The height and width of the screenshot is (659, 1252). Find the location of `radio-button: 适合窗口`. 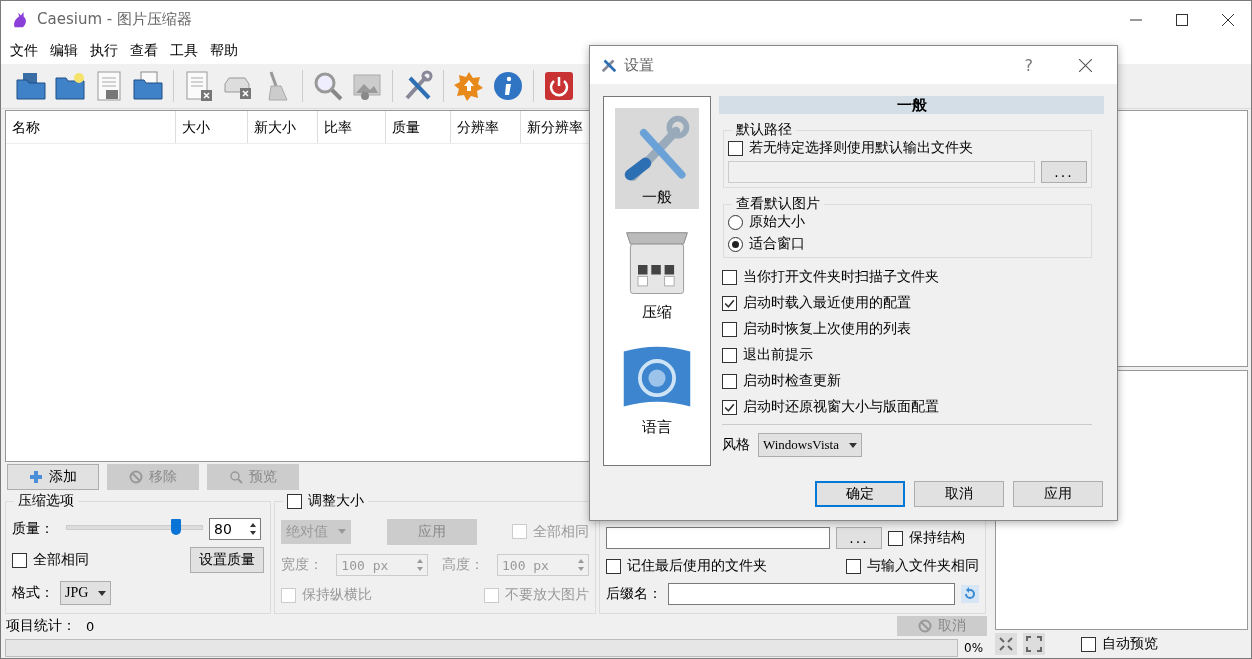

radio-button: 适合窗口 is located at coordinates (907, 244).